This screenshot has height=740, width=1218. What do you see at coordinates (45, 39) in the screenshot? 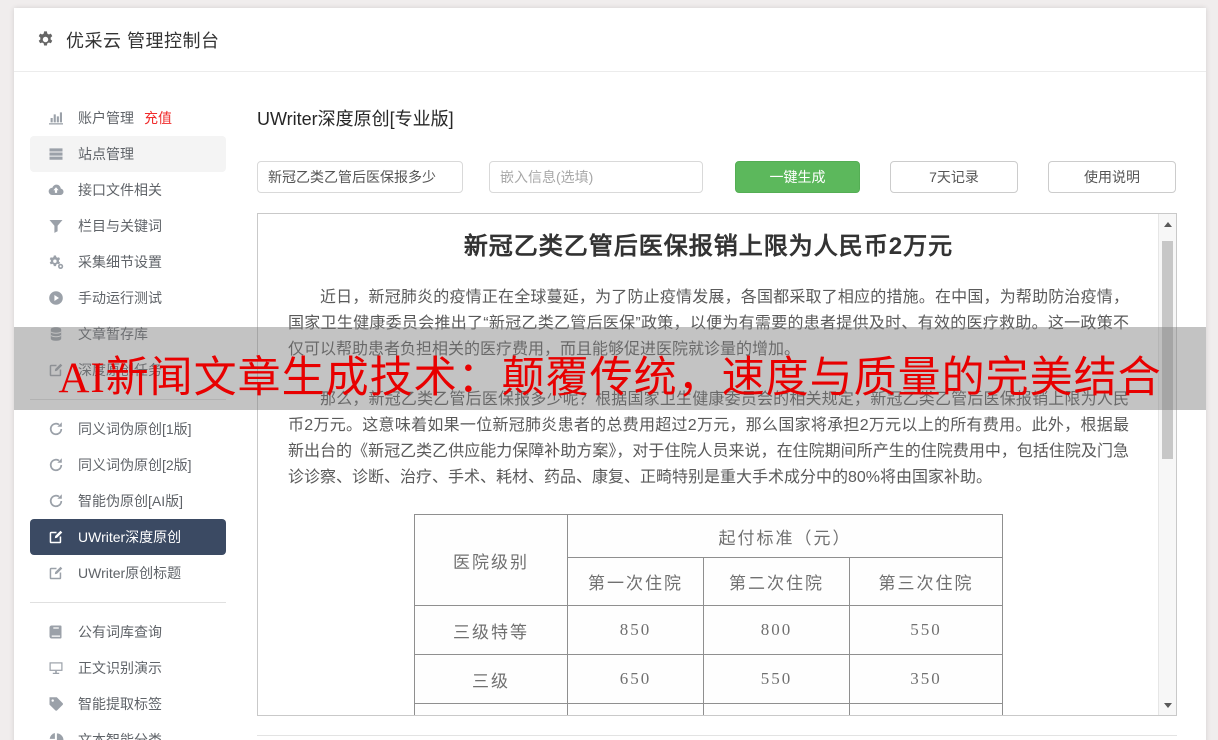
I see `gear-icon` at bounding box center [45, 39].